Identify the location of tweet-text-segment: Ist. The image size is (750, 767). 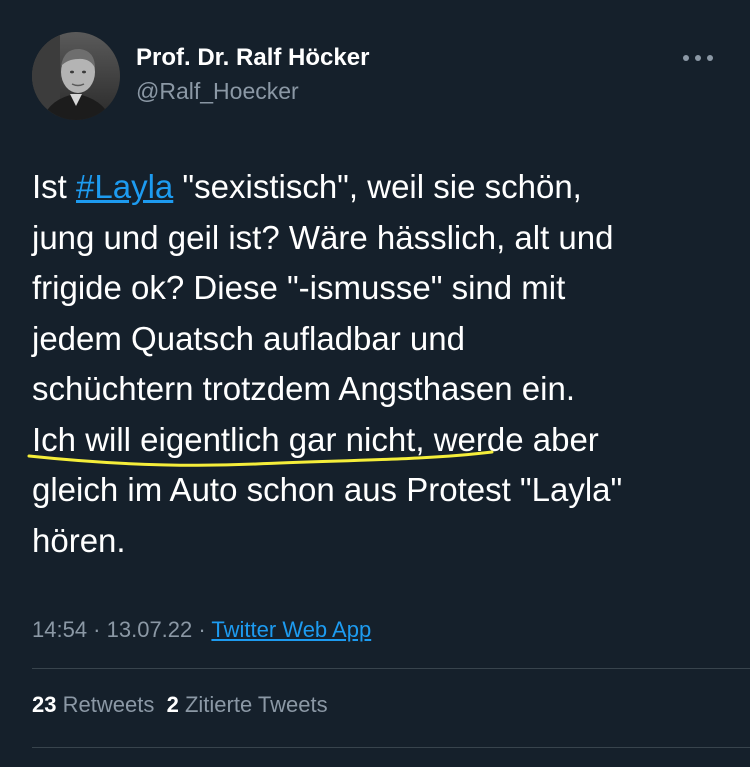
(54, 186).